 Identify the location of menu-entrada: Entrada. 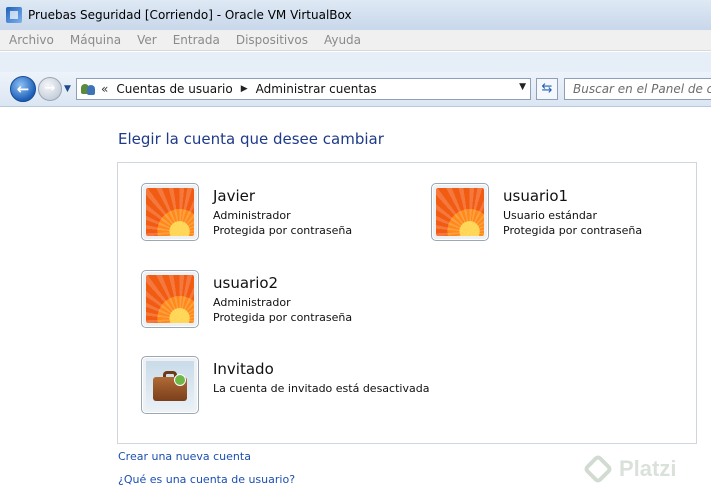
(196, 40).